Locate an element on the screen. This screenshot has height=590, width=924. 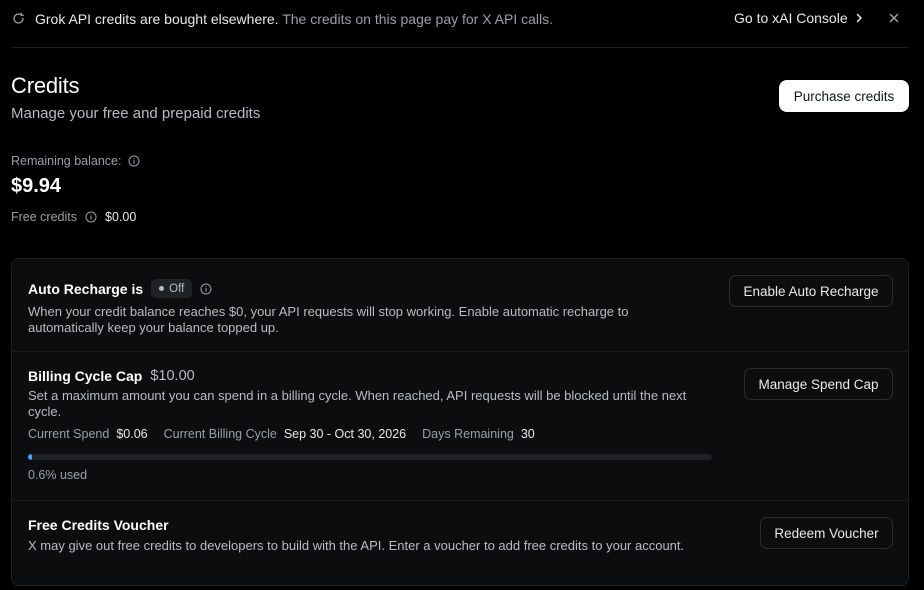
auto-recharge-title: Auto Recharge is is located at coordinates (86, 288).